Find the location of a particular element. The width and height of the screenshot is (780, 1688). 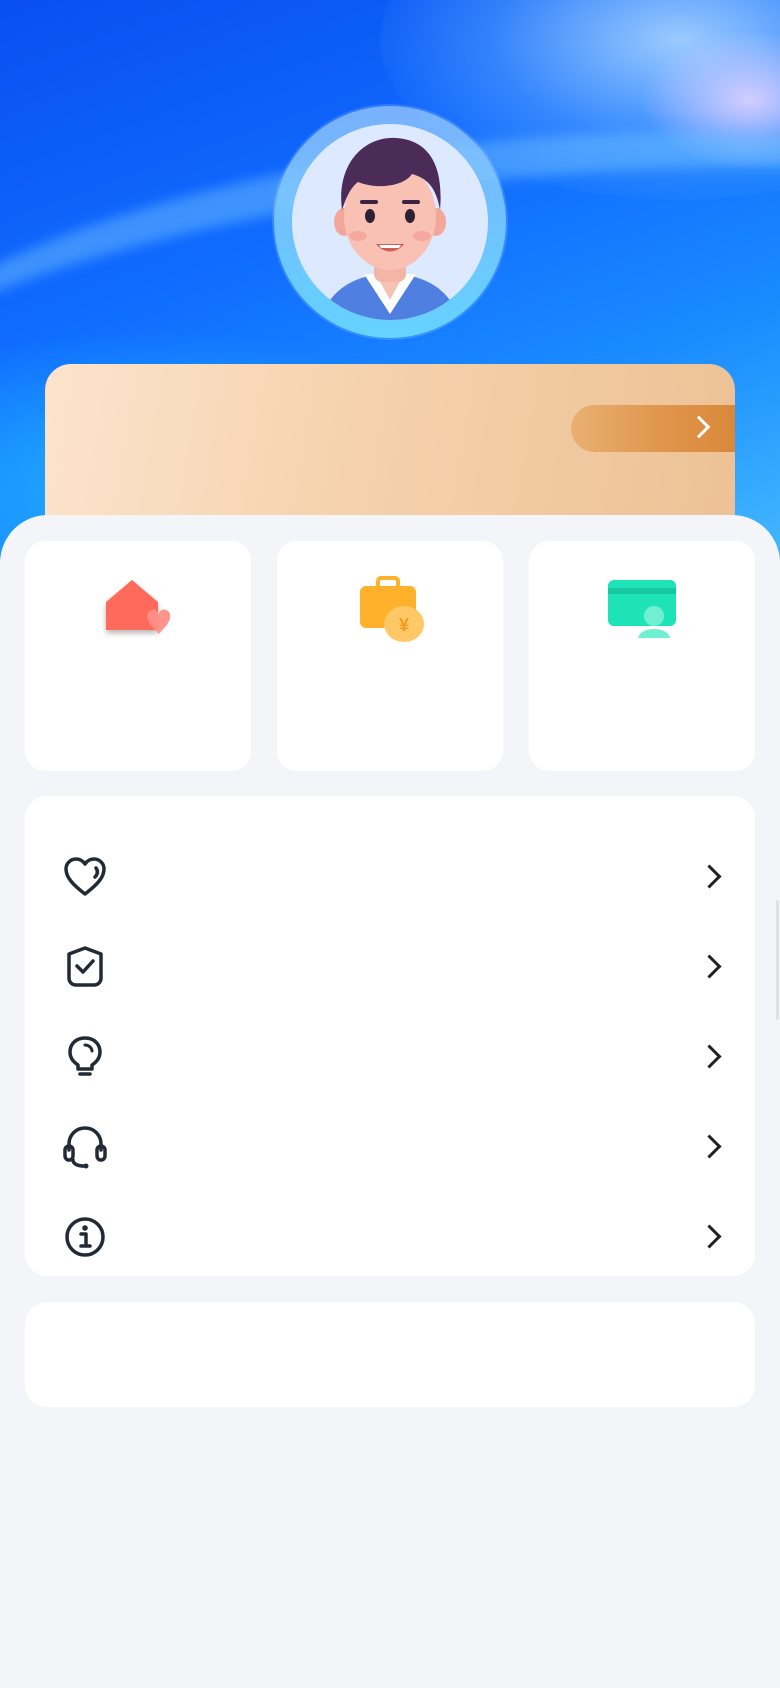

scrollbar is located at coordinates (777, 960).